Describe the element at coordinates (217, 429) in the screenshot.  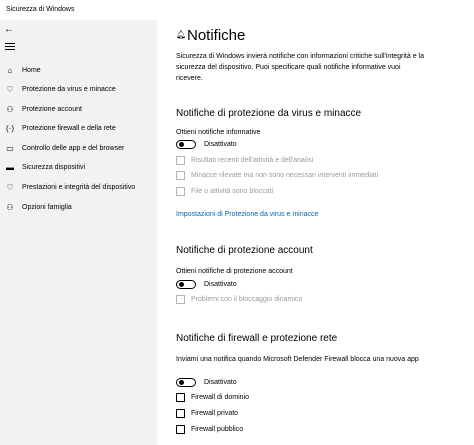
I see `firewall-option-label-3: Firewall pubblico` at that location.